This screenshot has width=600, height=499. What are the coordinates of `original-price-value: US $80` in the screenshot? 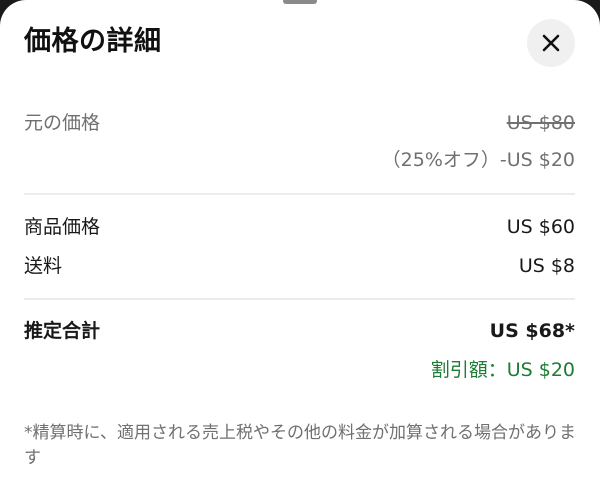 It's located at (540, 123).